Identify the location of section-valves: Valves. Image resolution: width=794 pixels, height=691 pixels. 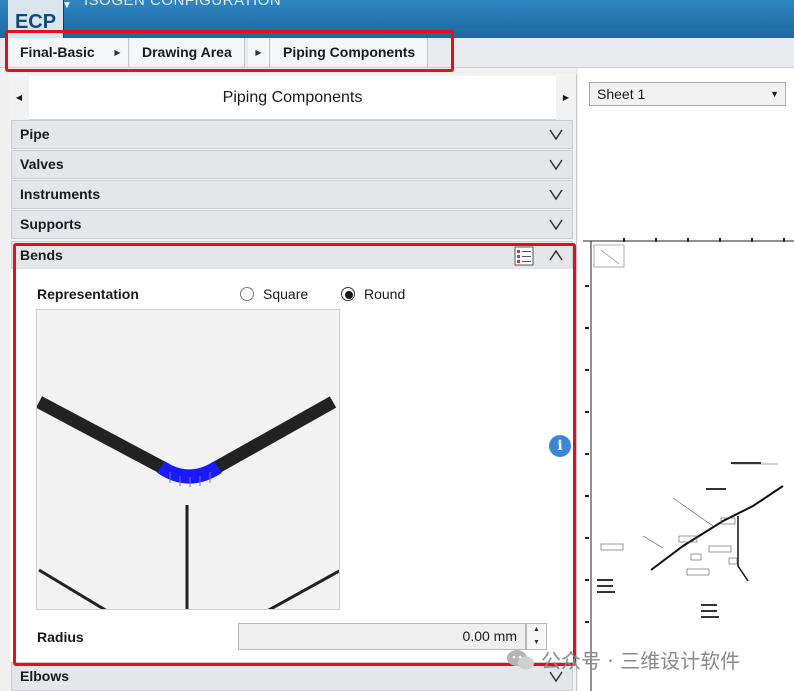
(292, 164).